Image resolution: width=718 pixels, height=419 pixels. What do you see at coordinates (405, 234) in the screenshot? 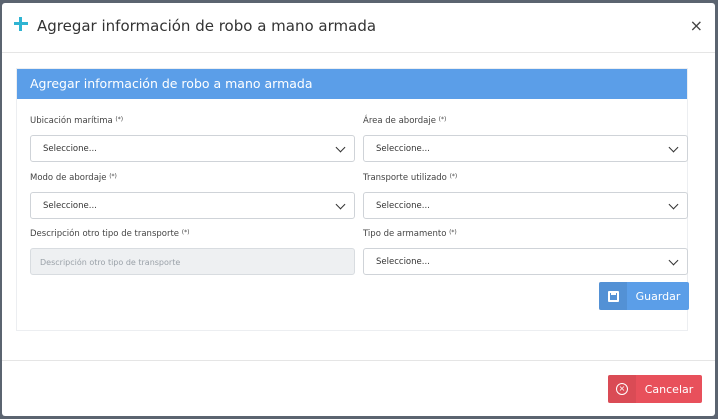
I see `armamento-label: Tipo de armamento` at bounding box center [405, 234].